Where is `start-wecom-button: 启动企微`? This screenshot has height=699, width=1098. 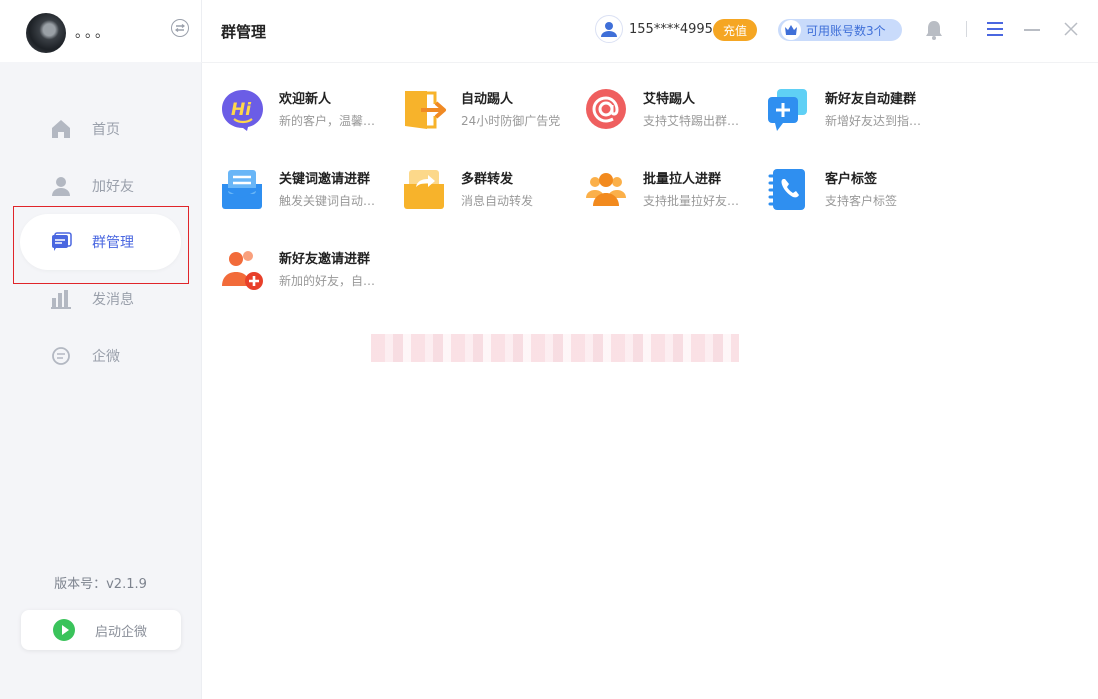
start-wecom-button: 启动企微 is located at coordinates (101, 630).